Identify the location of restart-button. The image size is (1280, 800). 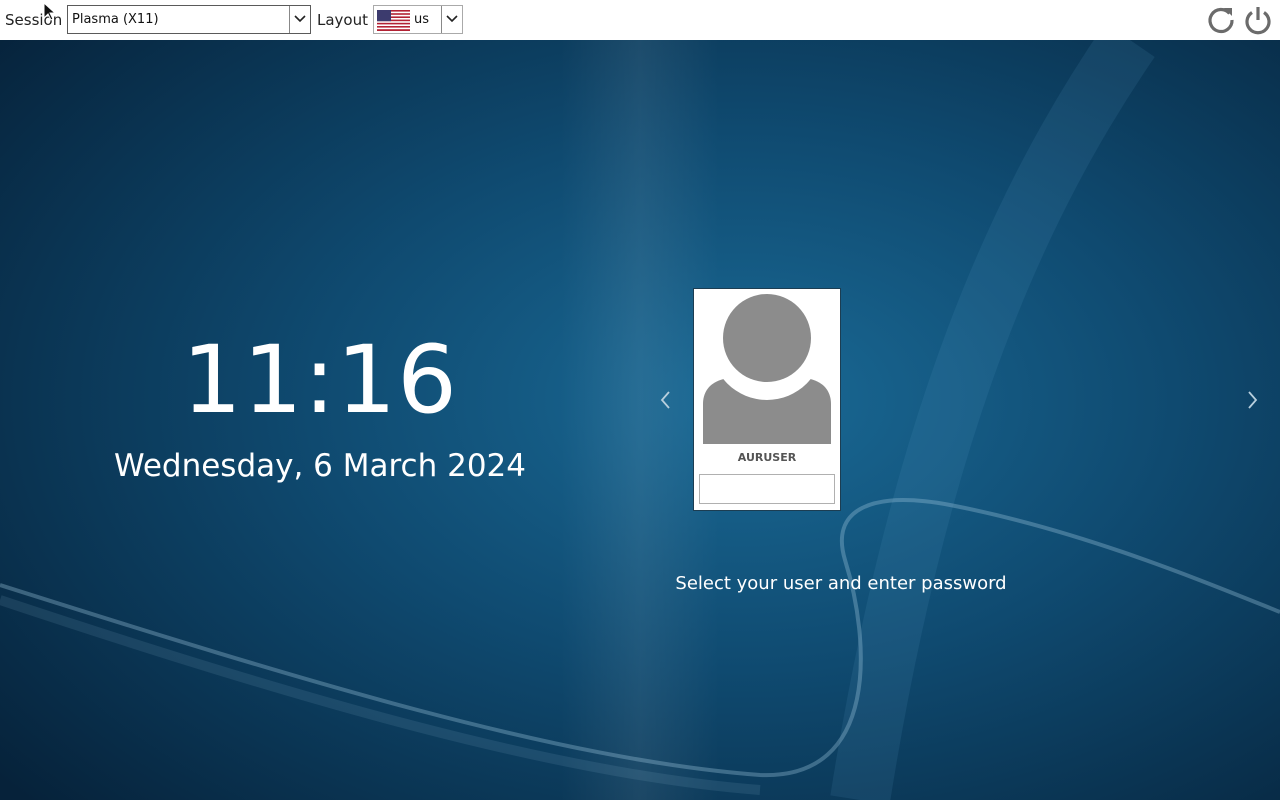
(1221, 20).